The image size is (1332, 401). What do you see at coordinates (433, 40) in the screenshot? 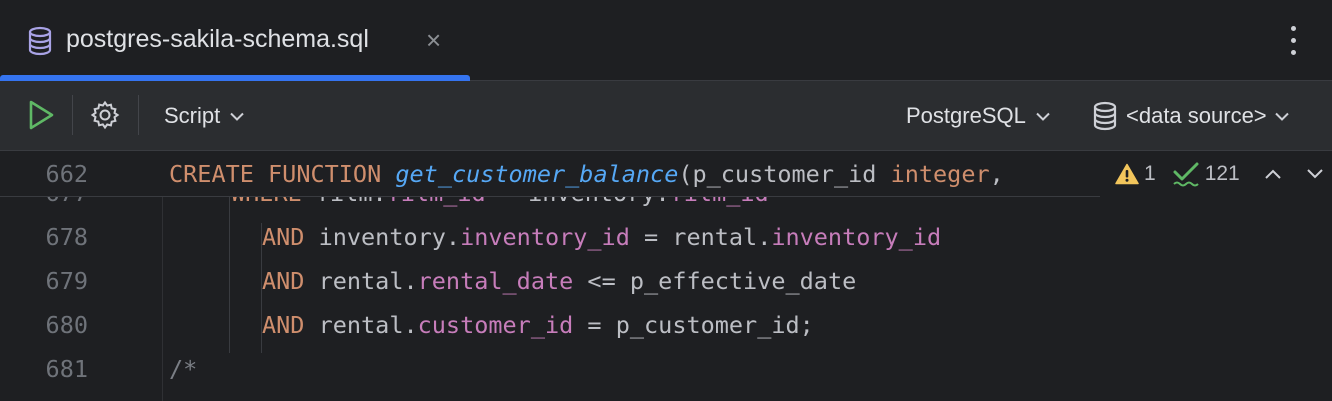
I see `tab-close-button: ×` at bounding box center [433, 40].